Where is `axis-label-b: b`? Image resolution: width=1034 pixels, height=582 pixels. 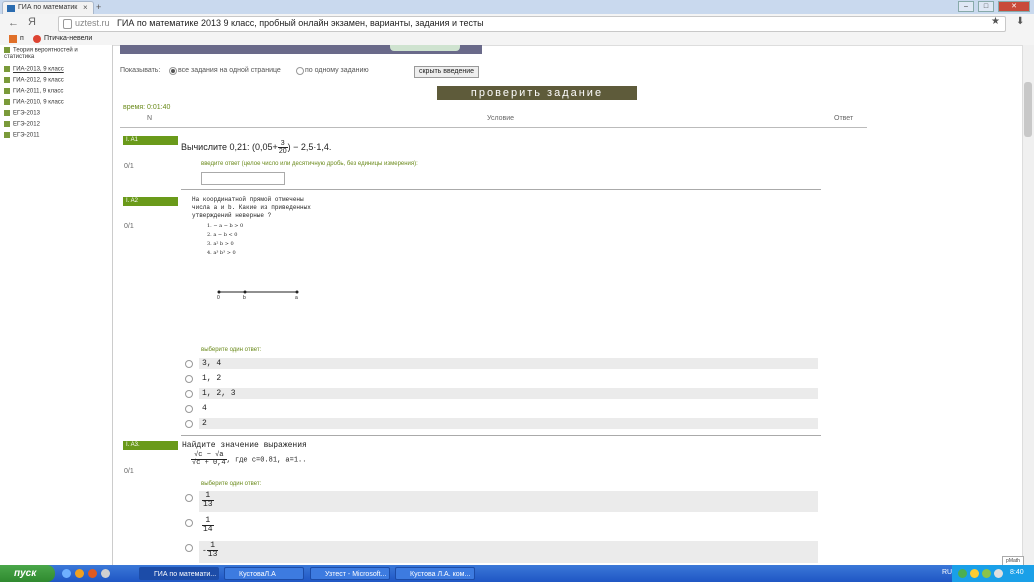
axis-label-b: b is located at coordinates (244, 298).